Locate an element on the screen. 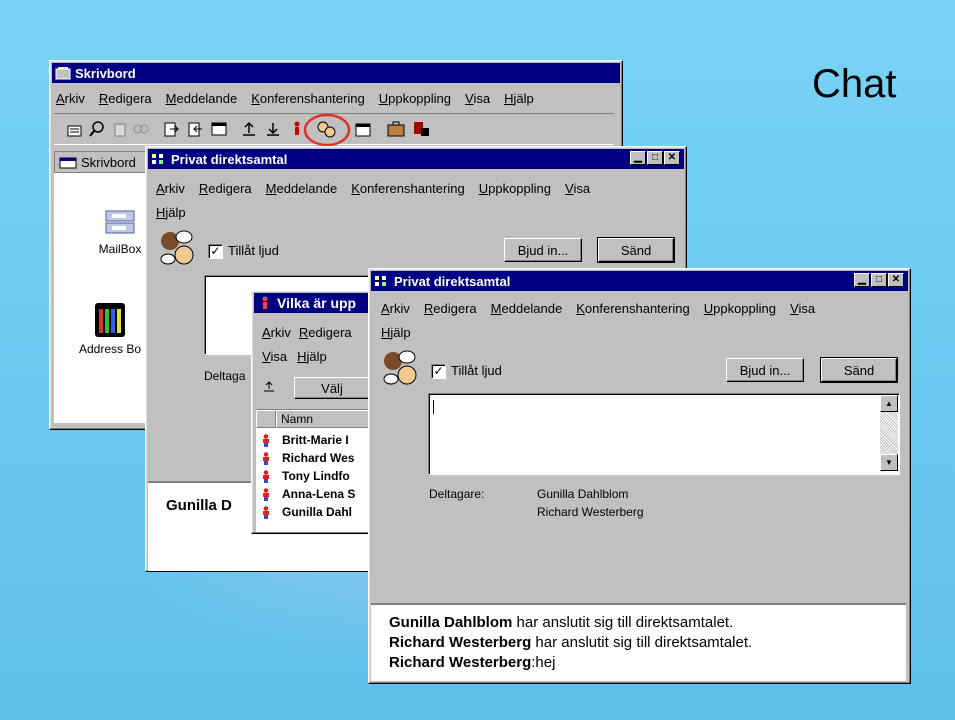 The height and width of the screenshot is (720, 955). exit-icon is located at coordinates (422, 129).